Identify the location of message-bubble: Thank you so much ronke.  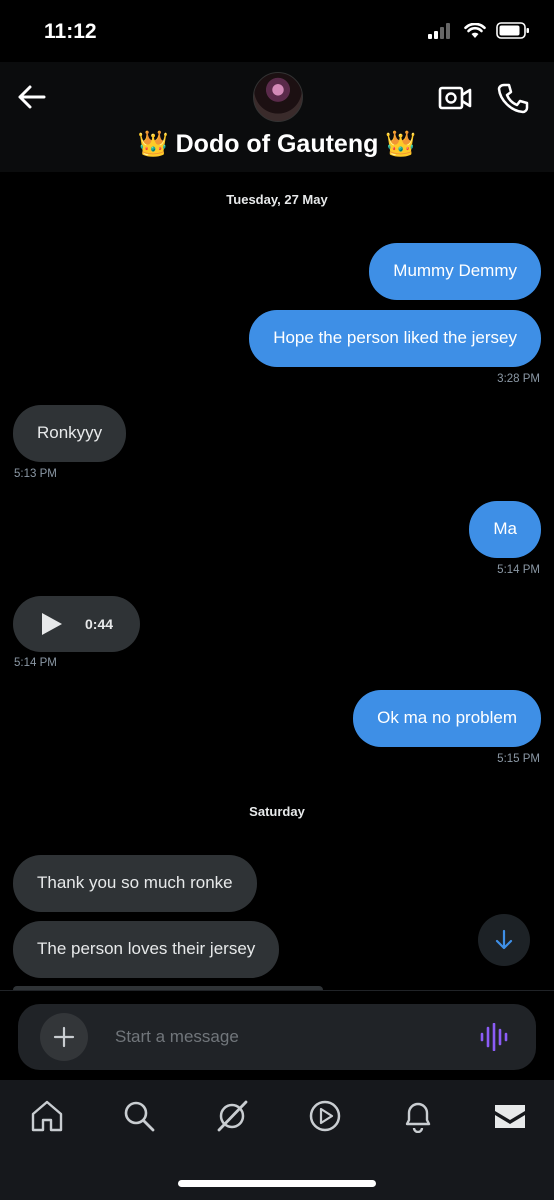
(135, 883).